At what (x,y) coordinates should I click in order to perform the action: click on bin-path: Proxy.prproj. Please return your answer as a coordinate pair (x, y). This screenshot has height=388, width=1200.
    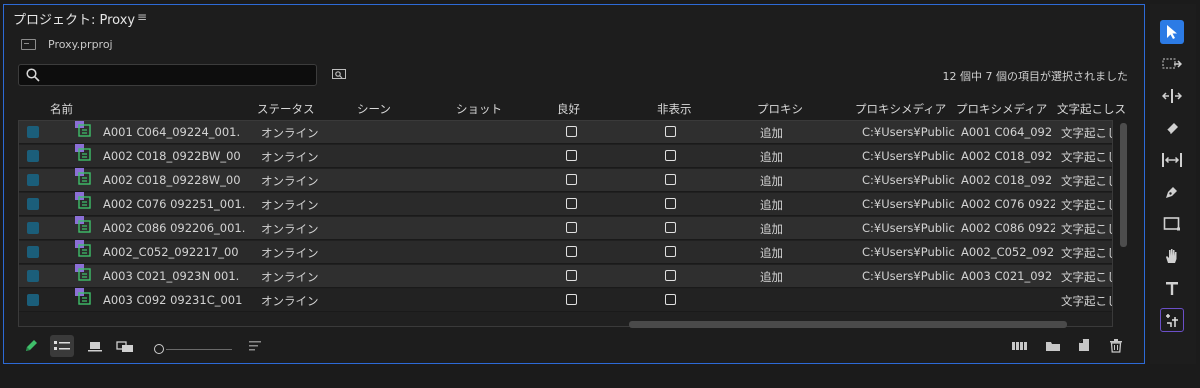
    Looking at the image, I should click on (67, 44).